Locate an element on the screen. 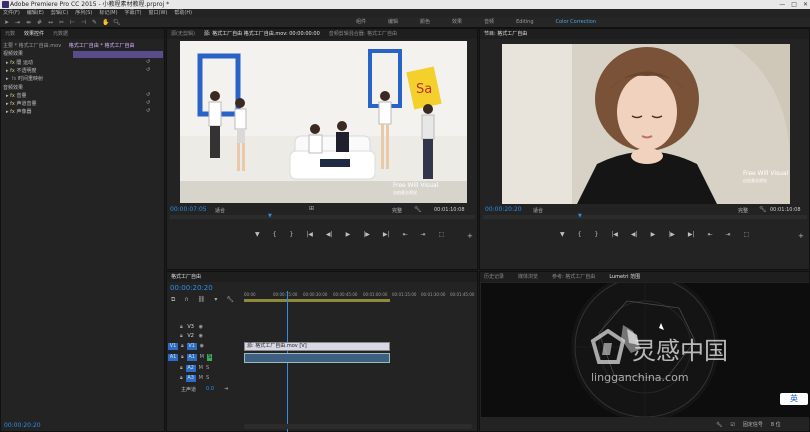 This screenshot has width=810, height=432. workspace-assembly: 组件 is located at coordinates (361, 22).